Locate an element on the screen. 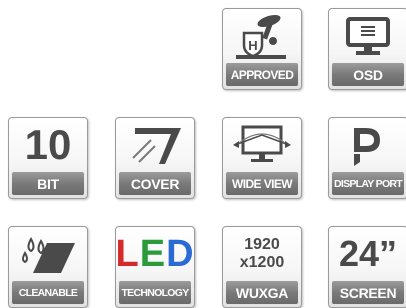 This screenshot has height=308, width=406. osd-badge: OSD is located at coordinates (367, 49).